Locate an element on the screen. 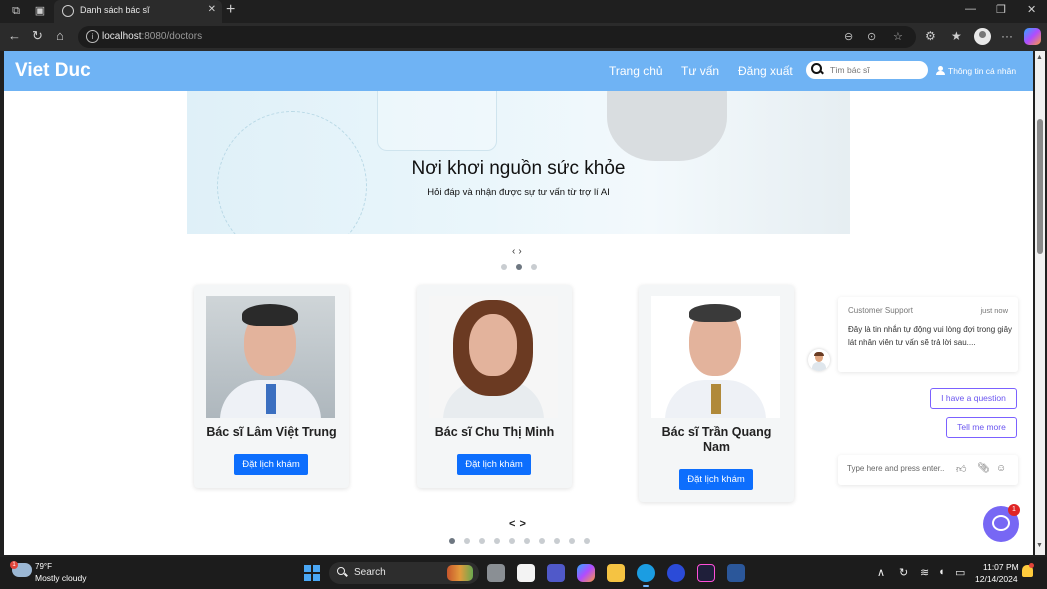 Image resolution: width=1047 pixels, height=589 pixels. scroll-thumb is located at coordinates (1040, 186).